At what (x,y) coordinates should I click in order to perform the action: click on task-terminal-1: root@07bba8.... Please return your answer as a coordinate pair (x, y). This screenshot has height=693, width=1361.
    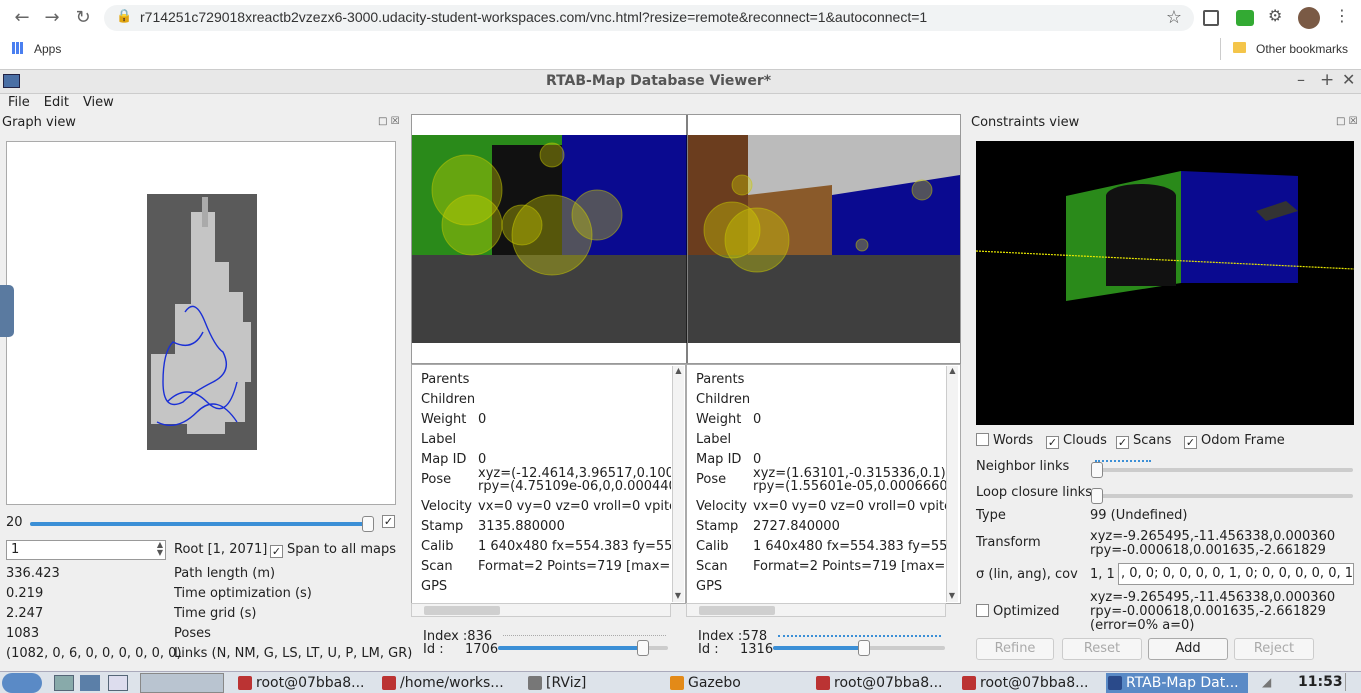
    Looking at the image, I should click on (304, 683).